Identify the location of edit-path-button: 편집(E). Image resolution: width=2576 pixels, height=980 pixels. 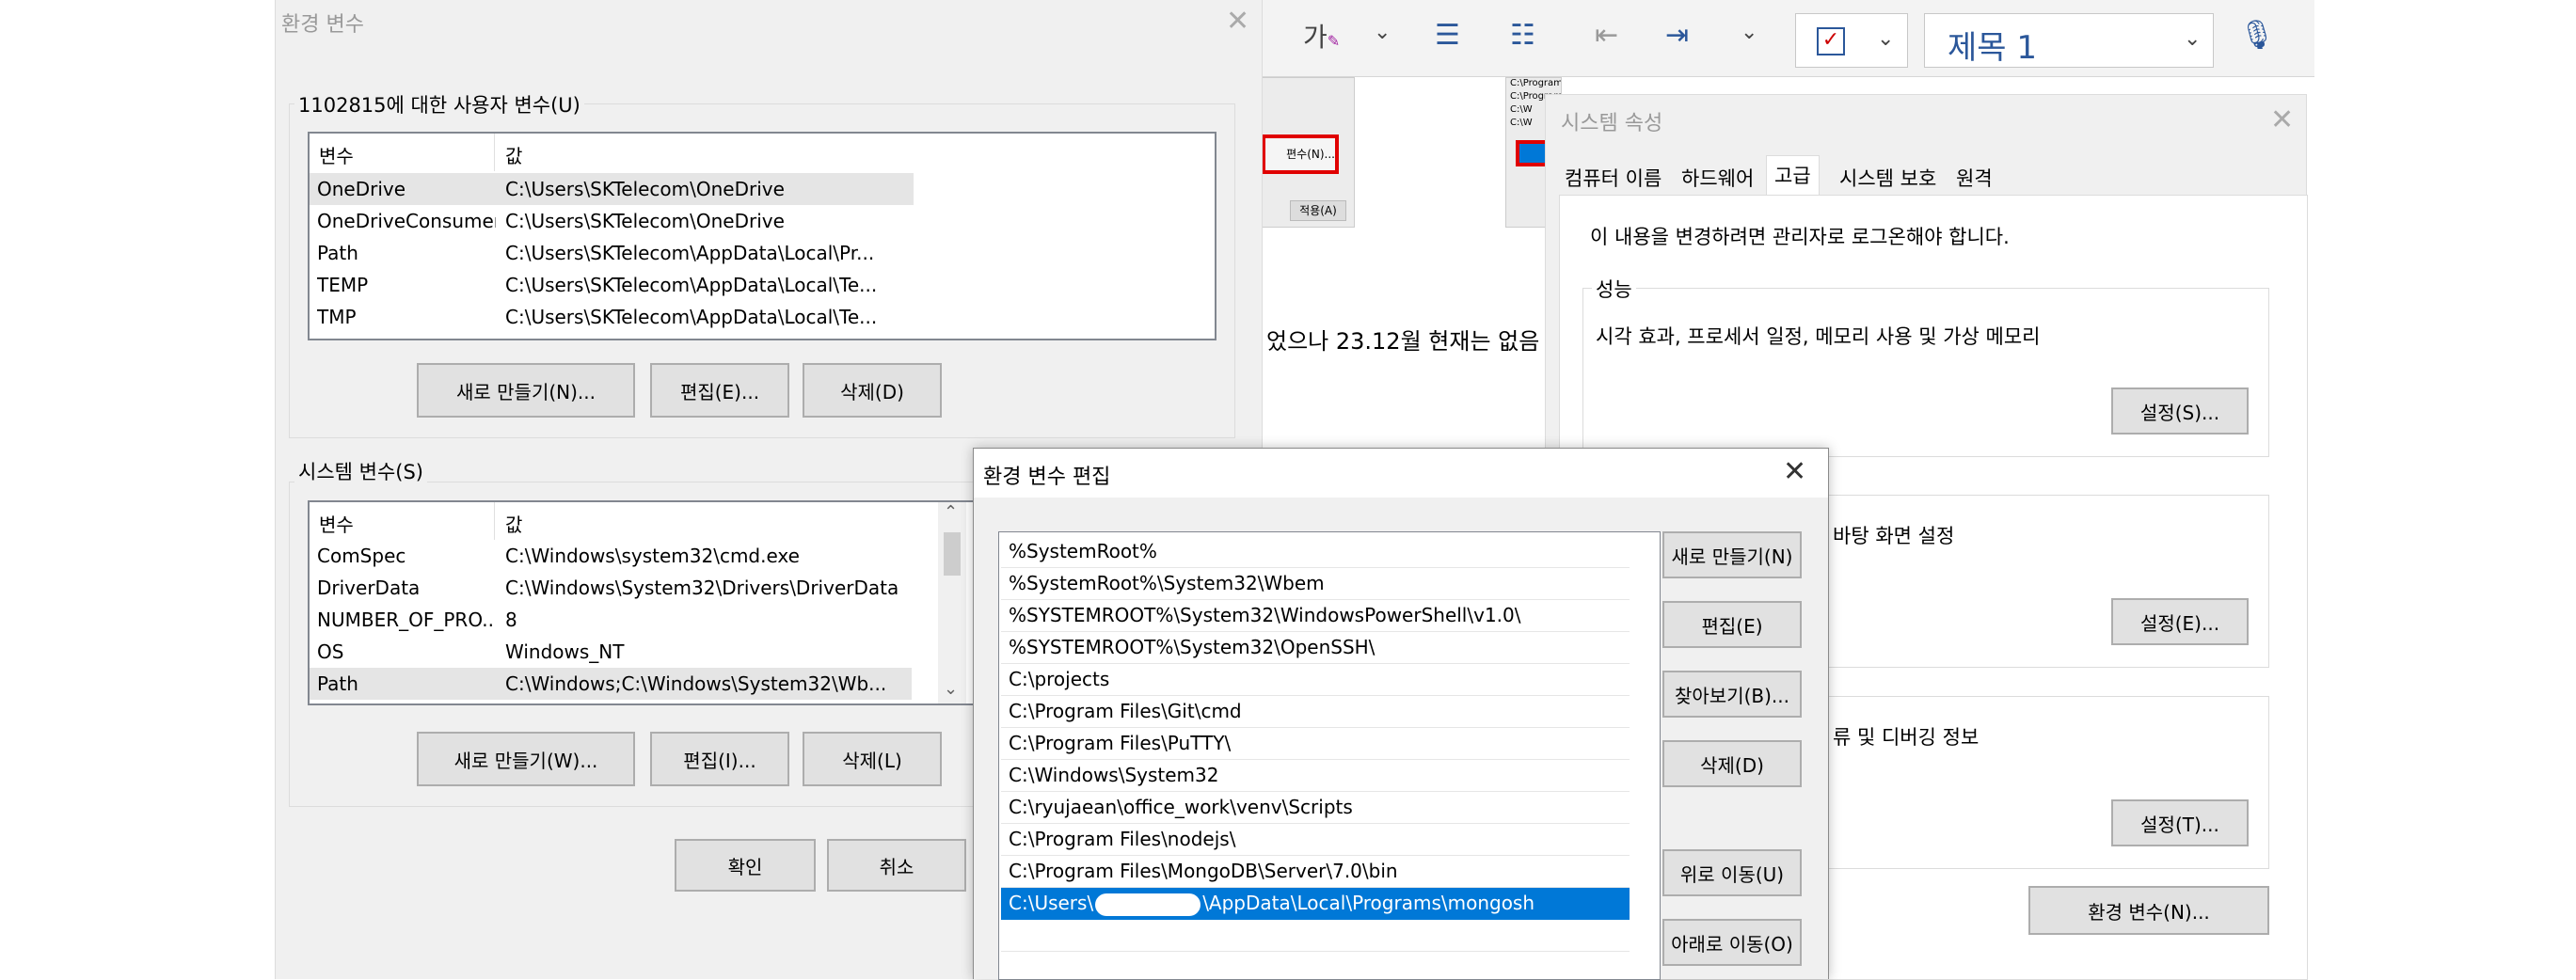
(1732, 625).